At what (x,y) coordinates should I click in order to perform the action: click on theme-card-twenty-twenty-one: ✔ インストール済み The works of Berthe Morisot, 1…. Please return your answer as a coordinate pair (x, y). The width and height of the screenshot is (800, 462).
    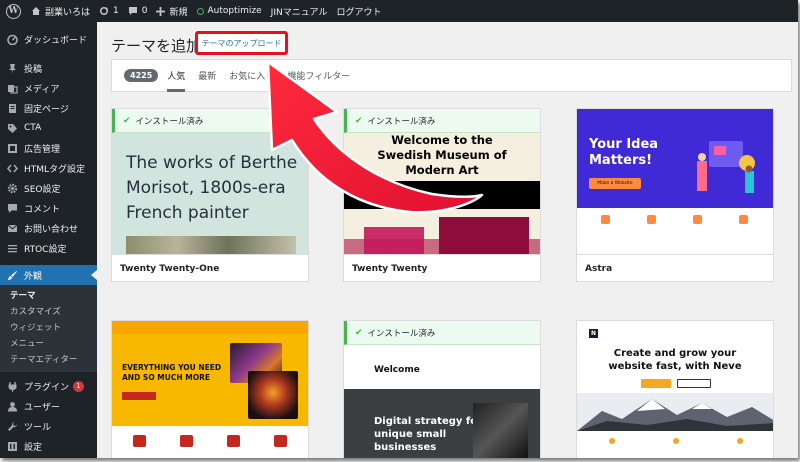
    Looking at the image, I should click on (210, 195).